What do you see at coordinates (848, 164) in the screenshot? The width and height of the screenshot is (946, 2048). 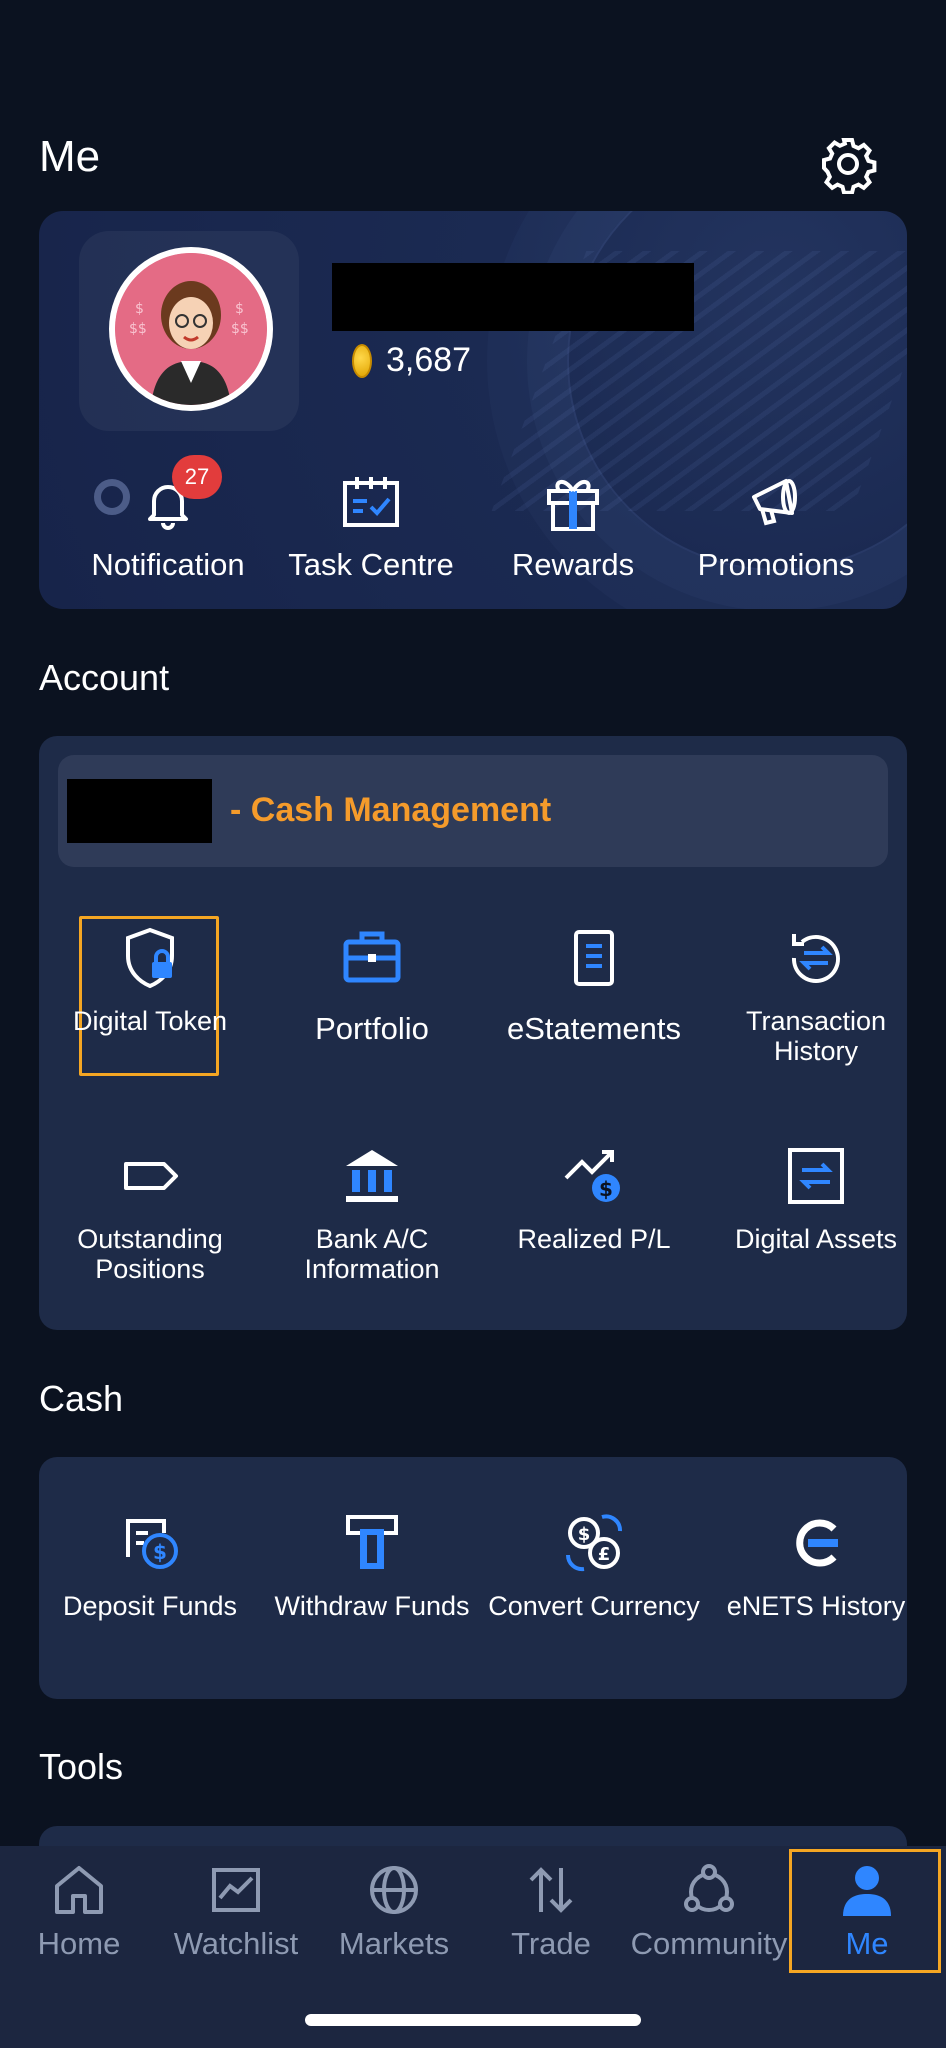 I see `gear-icon` at bounding box center [848, 164].